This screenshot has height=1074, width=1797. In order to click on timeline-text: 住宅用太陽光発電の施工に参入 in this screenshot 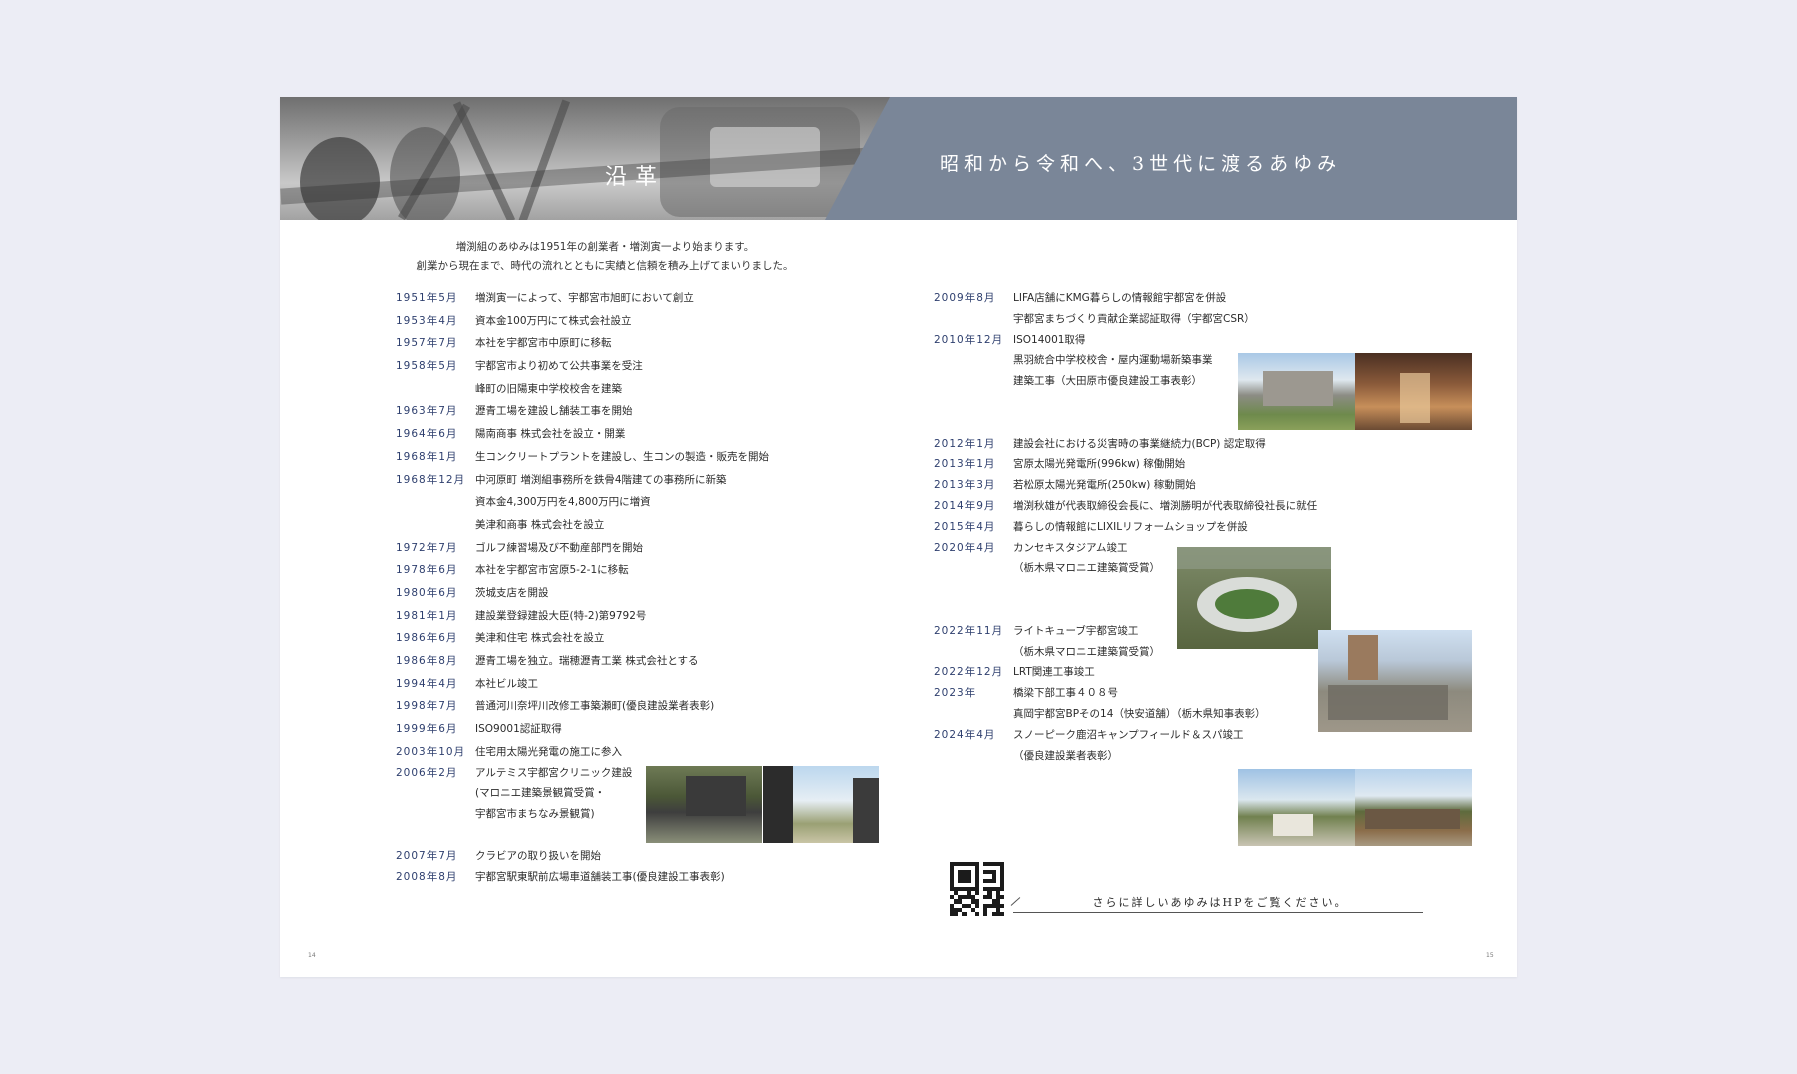, I will do `click(548, 751)`.